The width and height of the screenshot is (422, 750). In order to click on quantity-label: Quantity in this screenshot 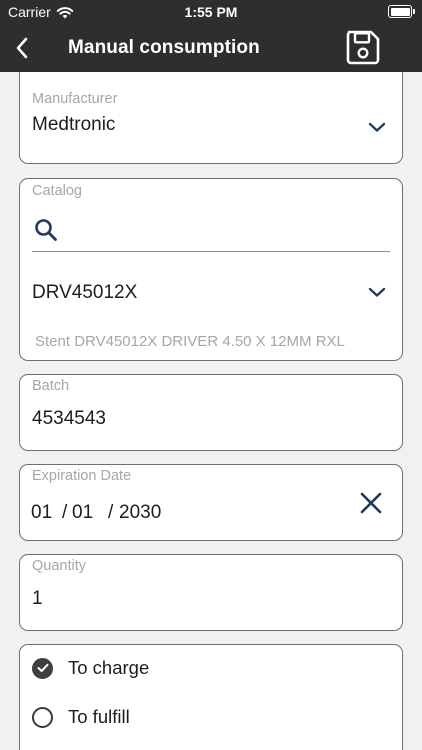, I will do `click(59, 566)`.